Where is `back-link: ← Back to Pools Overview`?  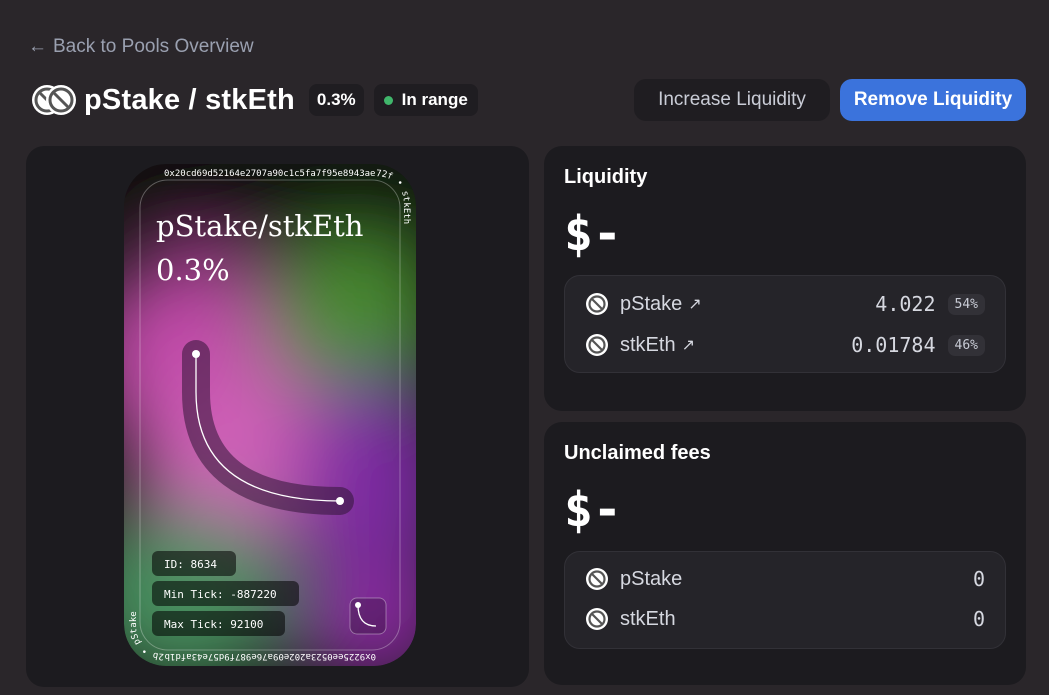
back-link: ← Back to Pools Overview is located at coordinates (141, 47).